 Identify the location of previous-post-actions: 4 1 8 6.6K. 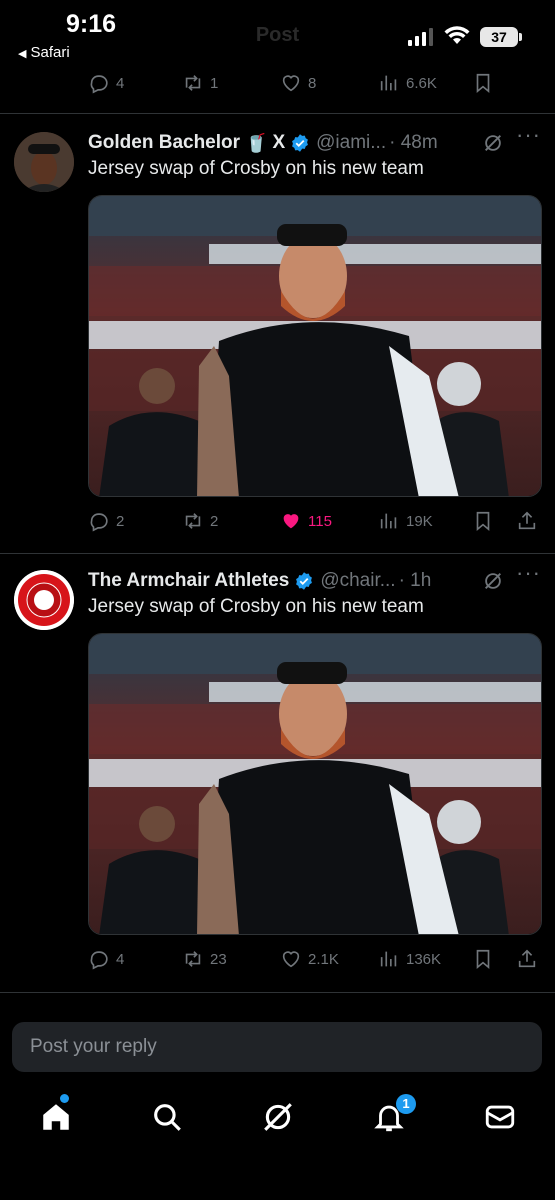
(277, 83).